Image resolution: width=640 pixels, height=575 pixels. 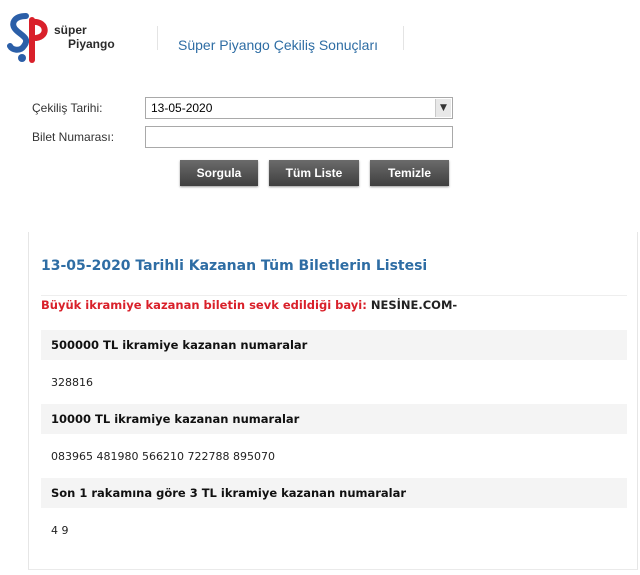 What do you see at coordinates (163, 456) in the screenshot?
I see `section-numbers-10000: 083965 481980 566210 722788 895070` at bounding box center [163, 456].